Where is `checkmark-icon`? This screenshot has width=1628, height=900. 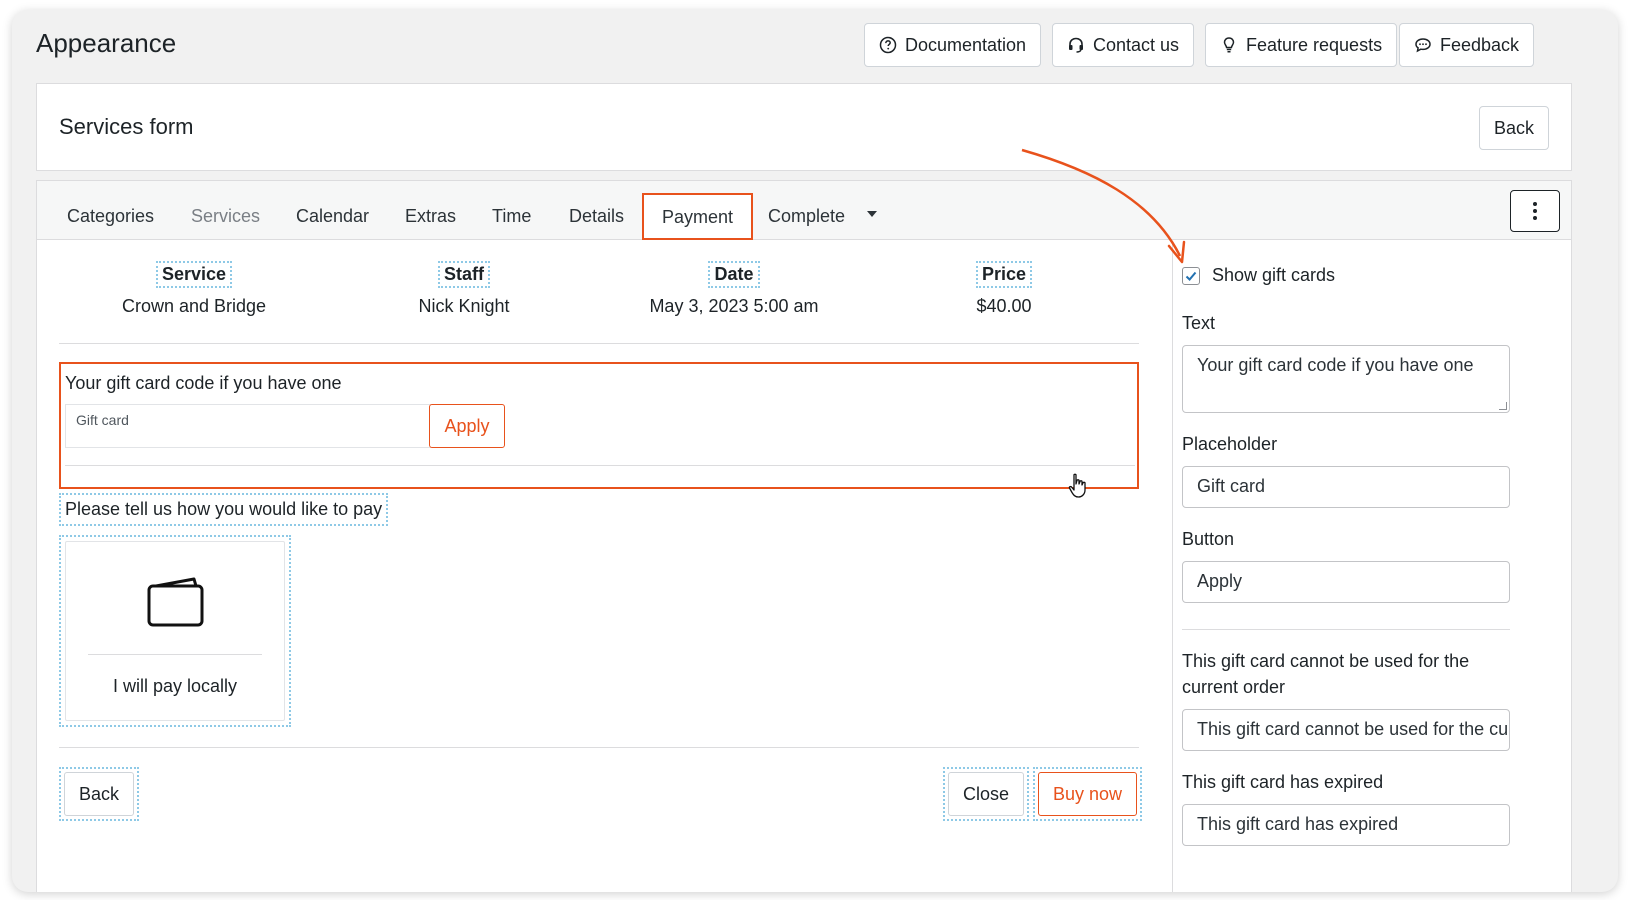 checkmark-icon is located at coordinates (1191, 276).